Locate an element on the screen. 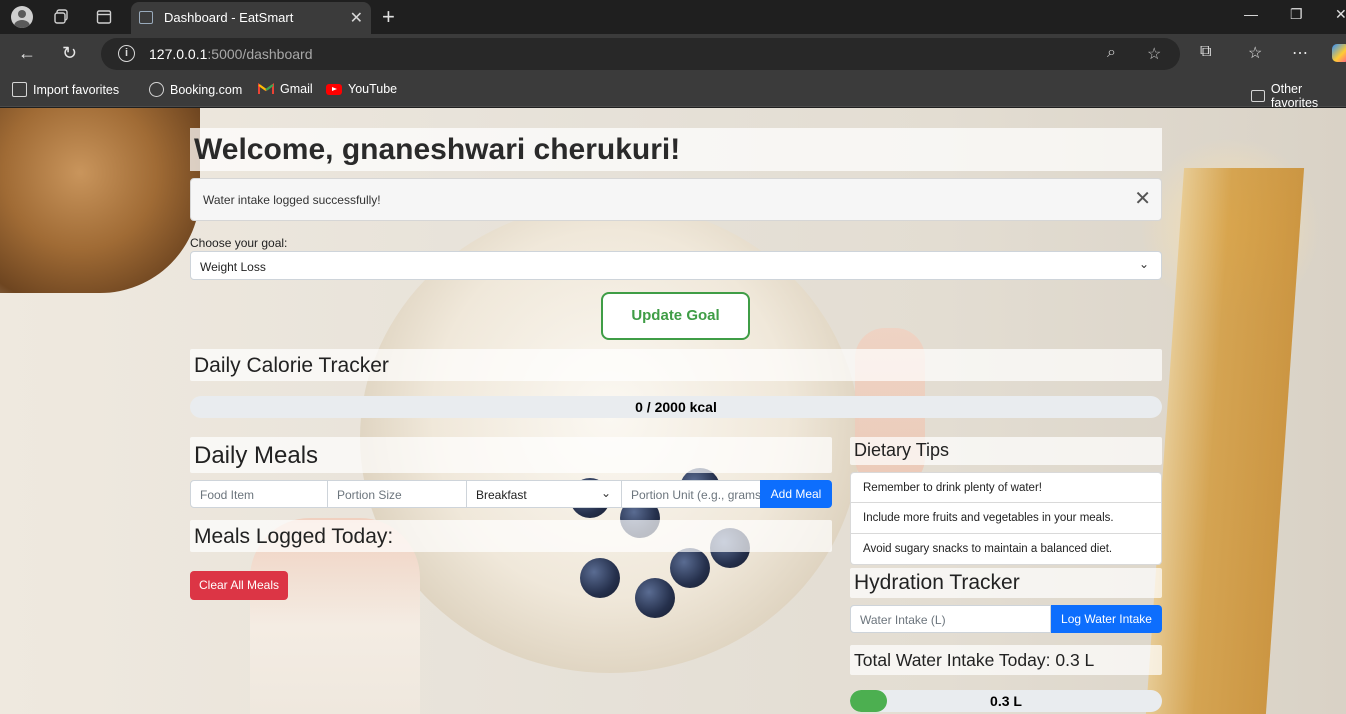 The width and height of the screenshot is (1346, 714). new-tab-icon: + is located at coordinates (388, 17).